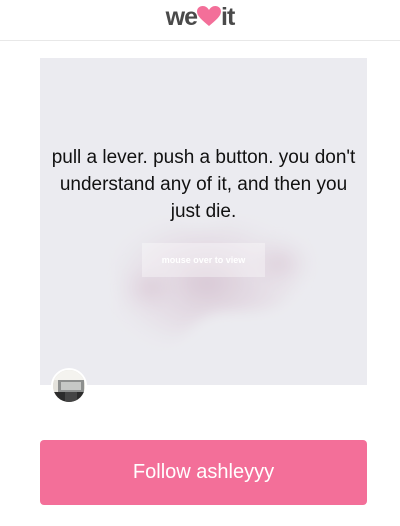  I want to click on user-avatar, so click(69, 386).